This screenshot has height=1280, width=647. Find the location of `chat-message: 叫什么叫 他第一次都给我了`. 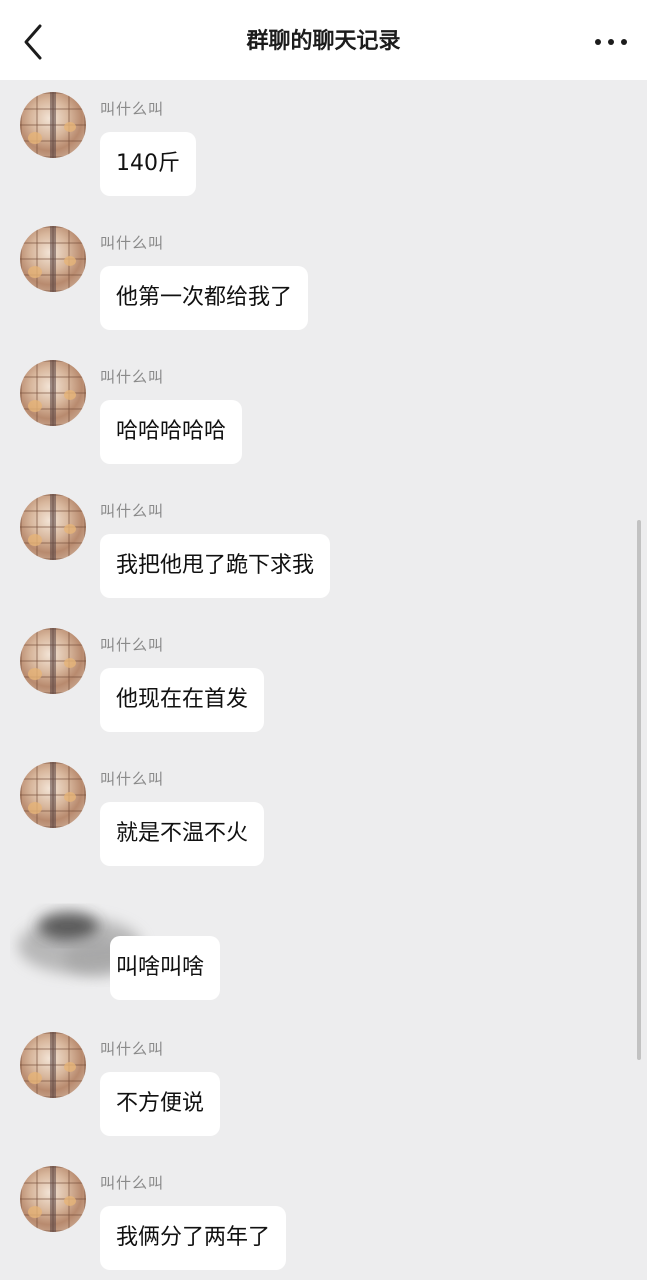

chat-message: 叫什么叫 他第一次都给我了 is located at coordinates (310, 274).